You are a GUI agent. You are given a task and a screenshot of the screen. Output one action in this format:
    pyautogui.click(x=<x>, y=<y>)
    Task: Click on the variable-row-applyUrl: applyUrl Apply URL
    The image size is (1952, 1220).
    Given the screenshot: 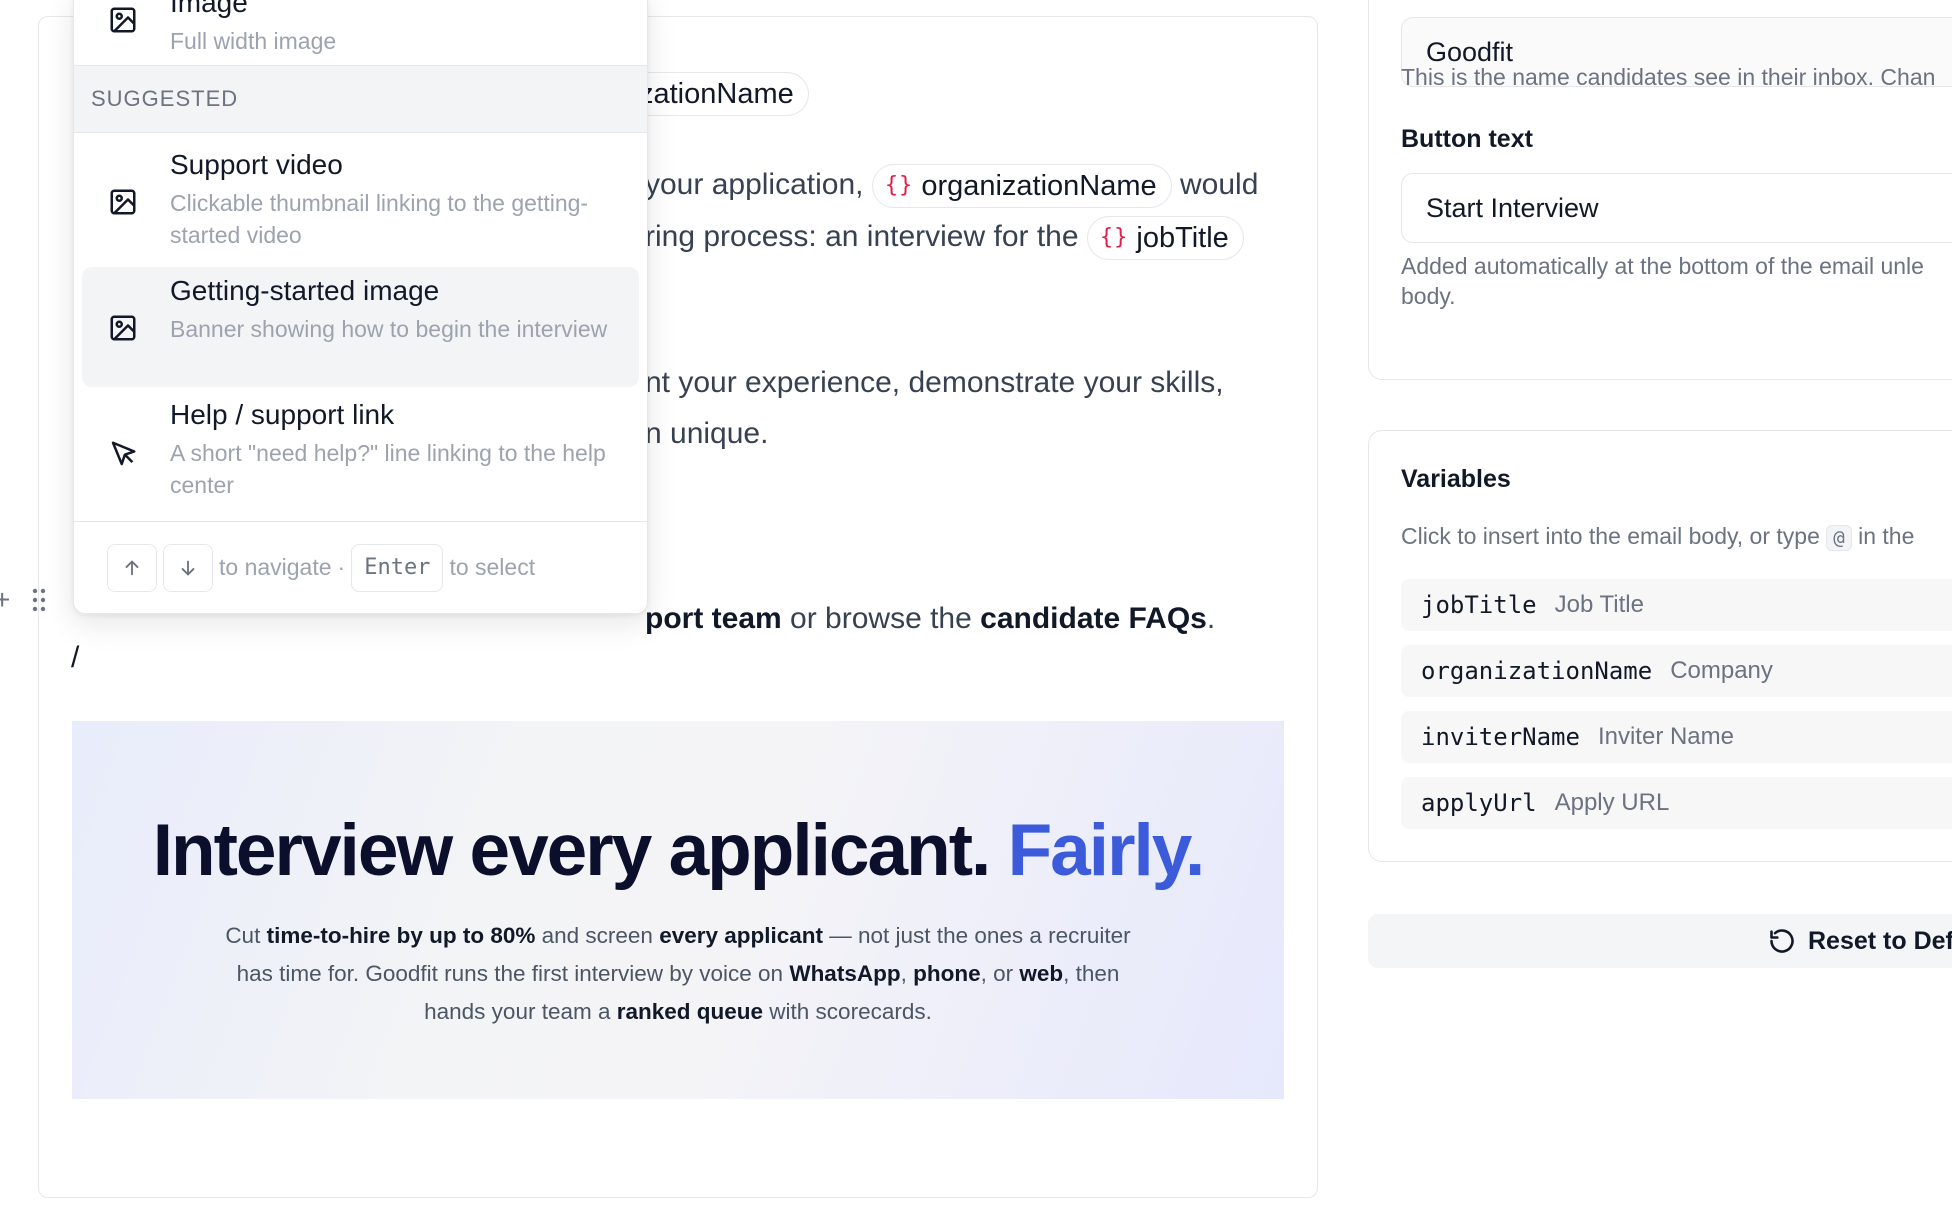 What is the action you would take?
    pyautogui.click(x=1676, y=803)
    